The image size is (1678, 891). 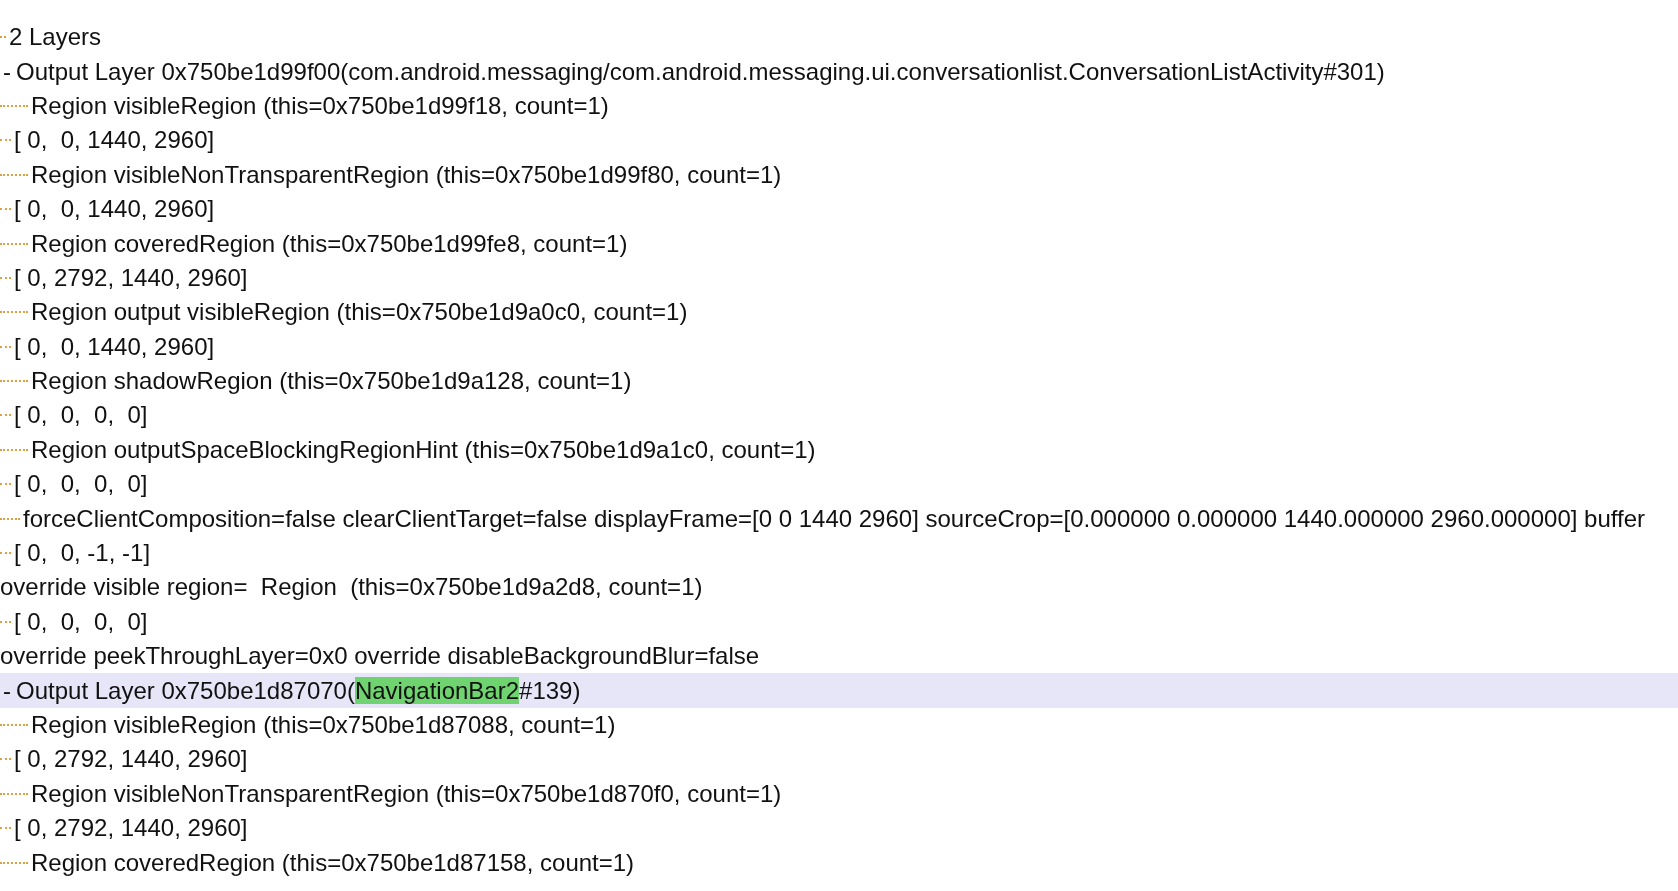 I want to click on log-line: Output Layer 0x750be1d99f00(com.android.messaging/com.android.messaging.ui.conversationlist.ConversationListActivity#301), so click(x=700, y=71).